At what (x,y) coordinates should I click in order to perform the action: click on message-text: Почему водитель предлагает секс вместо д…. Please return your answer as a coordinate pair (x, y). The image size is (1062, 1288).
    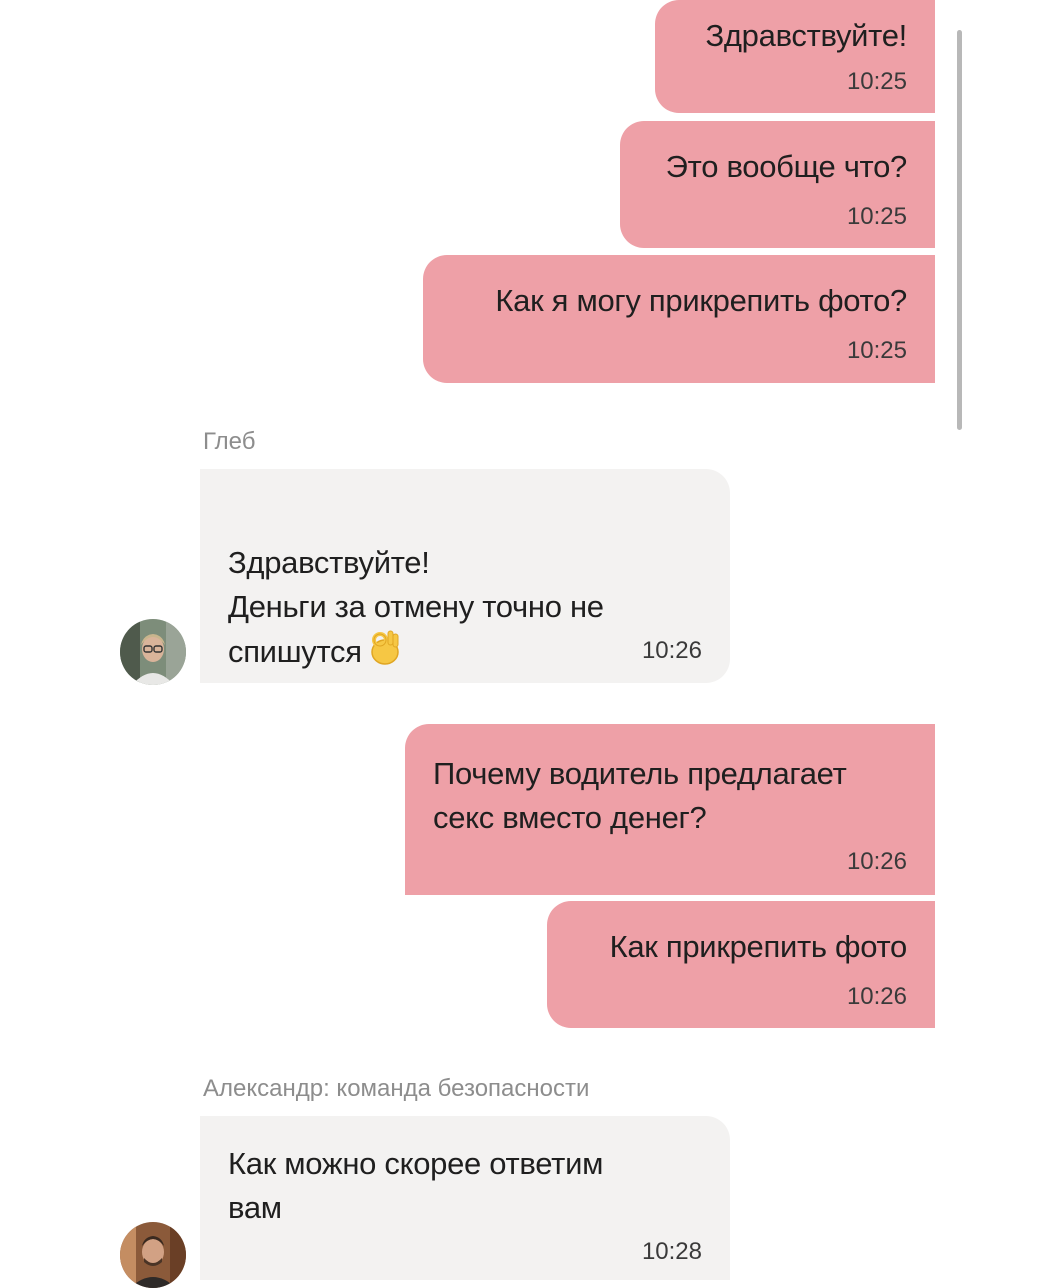
    Looking at the image, I should click on (640, 795).